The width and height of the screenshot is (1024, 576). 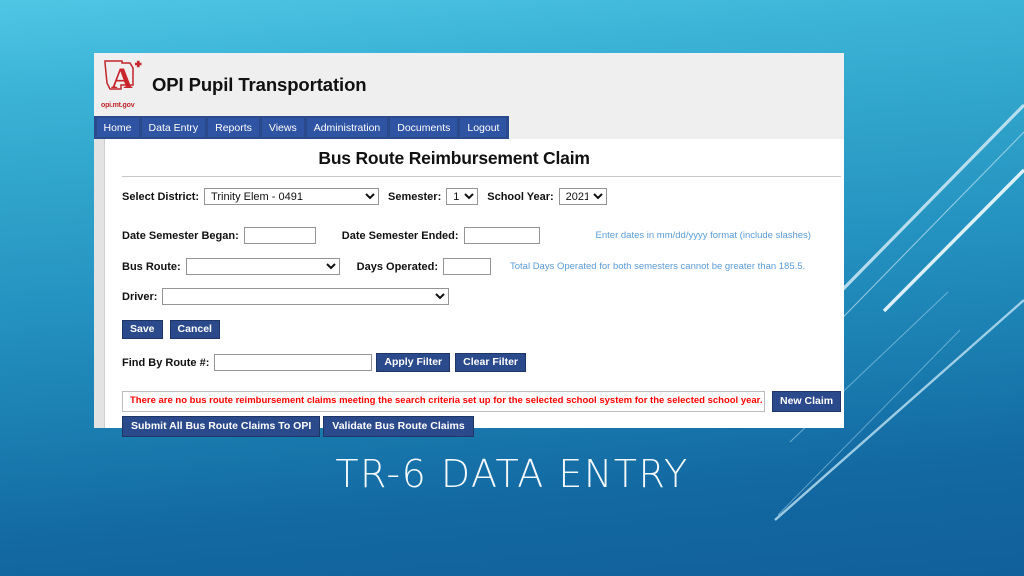 I want to click on new-claim-button: New Claim, so click(x=807, y=401).